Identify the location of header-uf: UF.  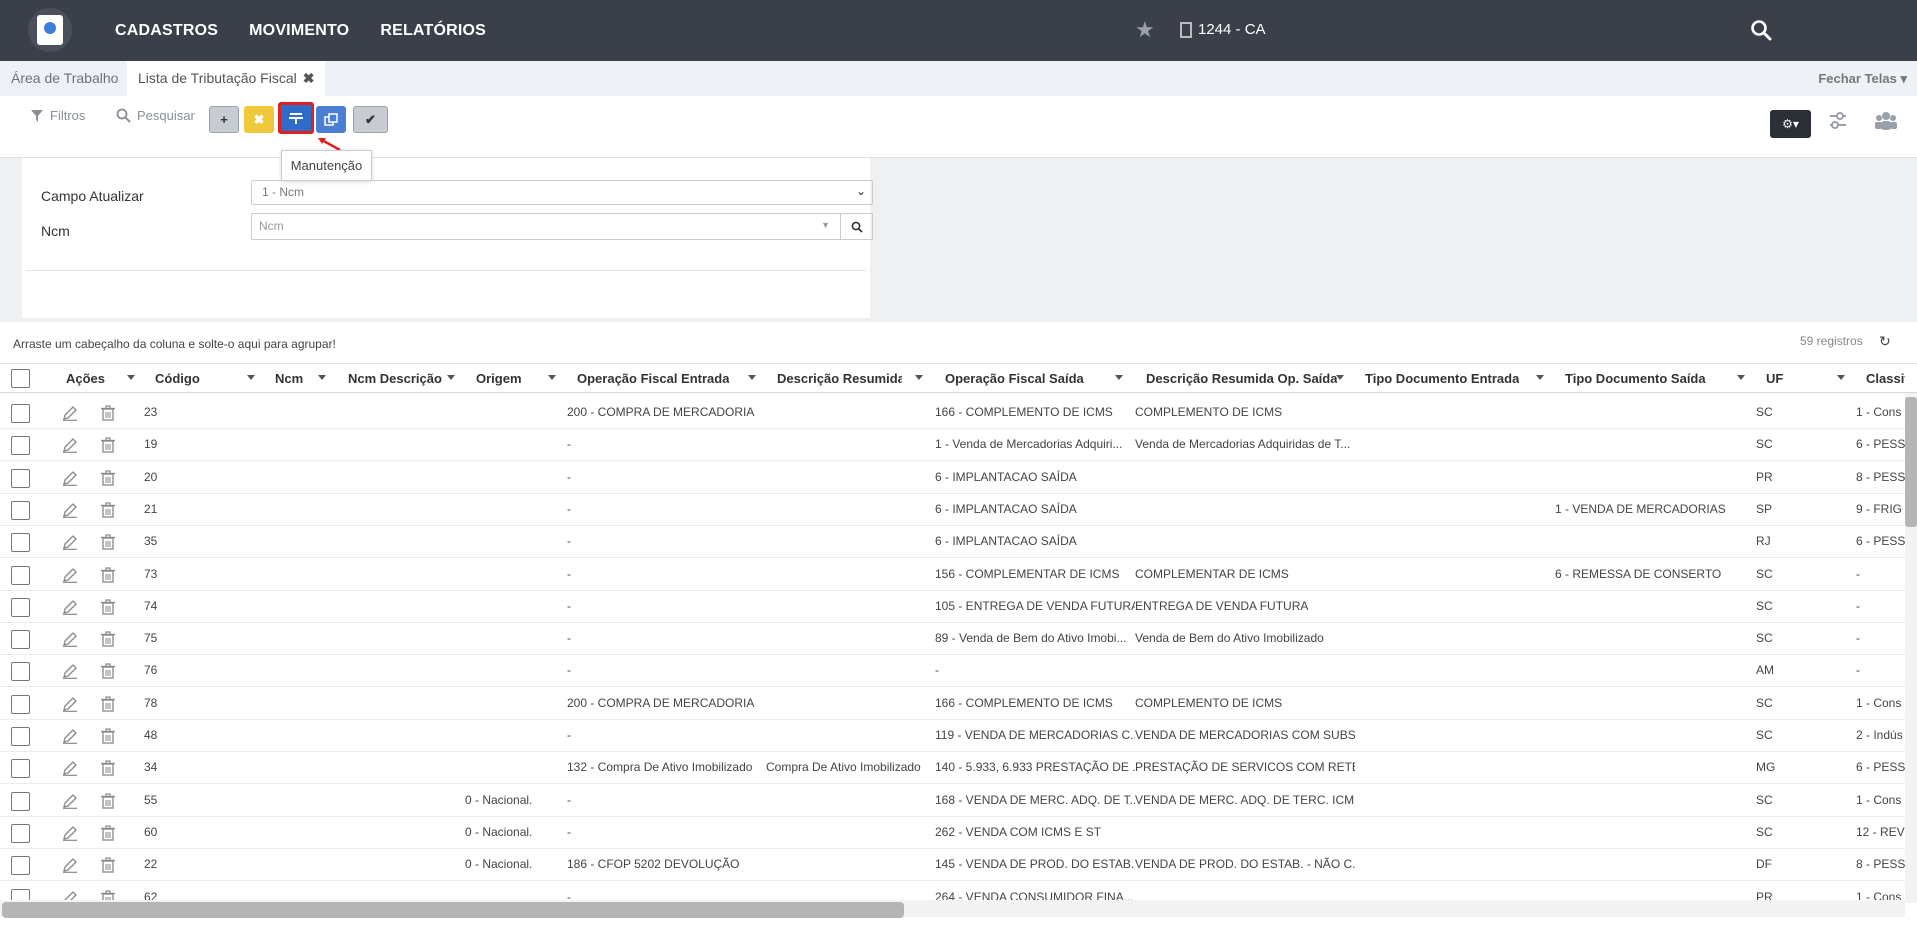
(1774, 379).